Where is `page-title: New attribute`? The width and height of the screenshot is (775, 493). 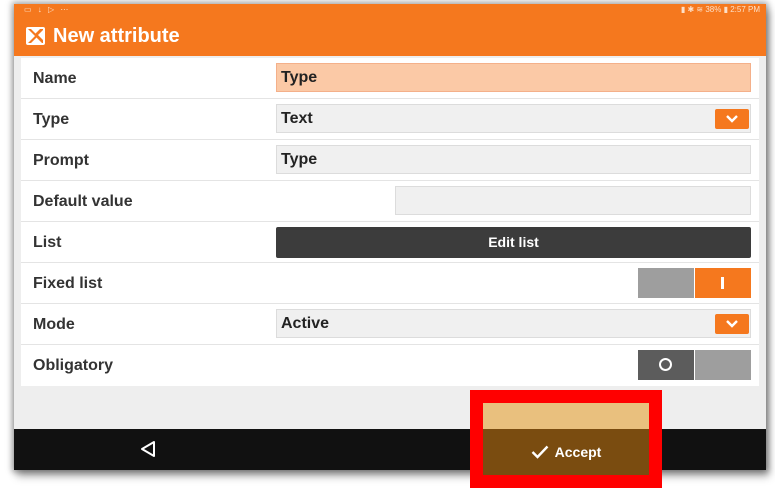
page-title: New attribute is located at coordinates (116, 36).